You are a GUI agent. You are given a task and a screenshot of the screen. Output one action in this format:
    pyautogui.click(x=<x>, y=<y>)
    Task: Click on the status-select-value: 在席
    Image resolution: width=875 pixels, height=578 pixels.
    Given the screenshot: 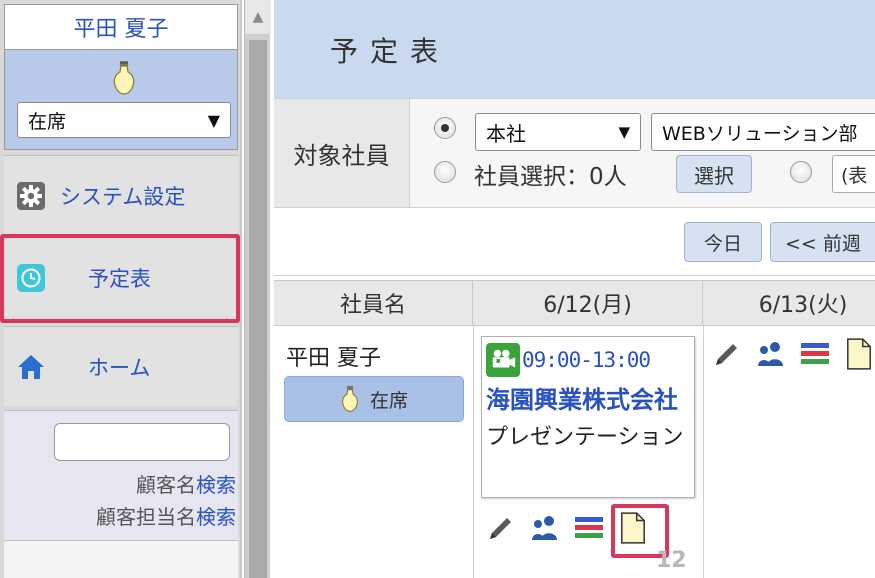 What is the action you would take?
    pyautogui.click(x=47, y=121)
    